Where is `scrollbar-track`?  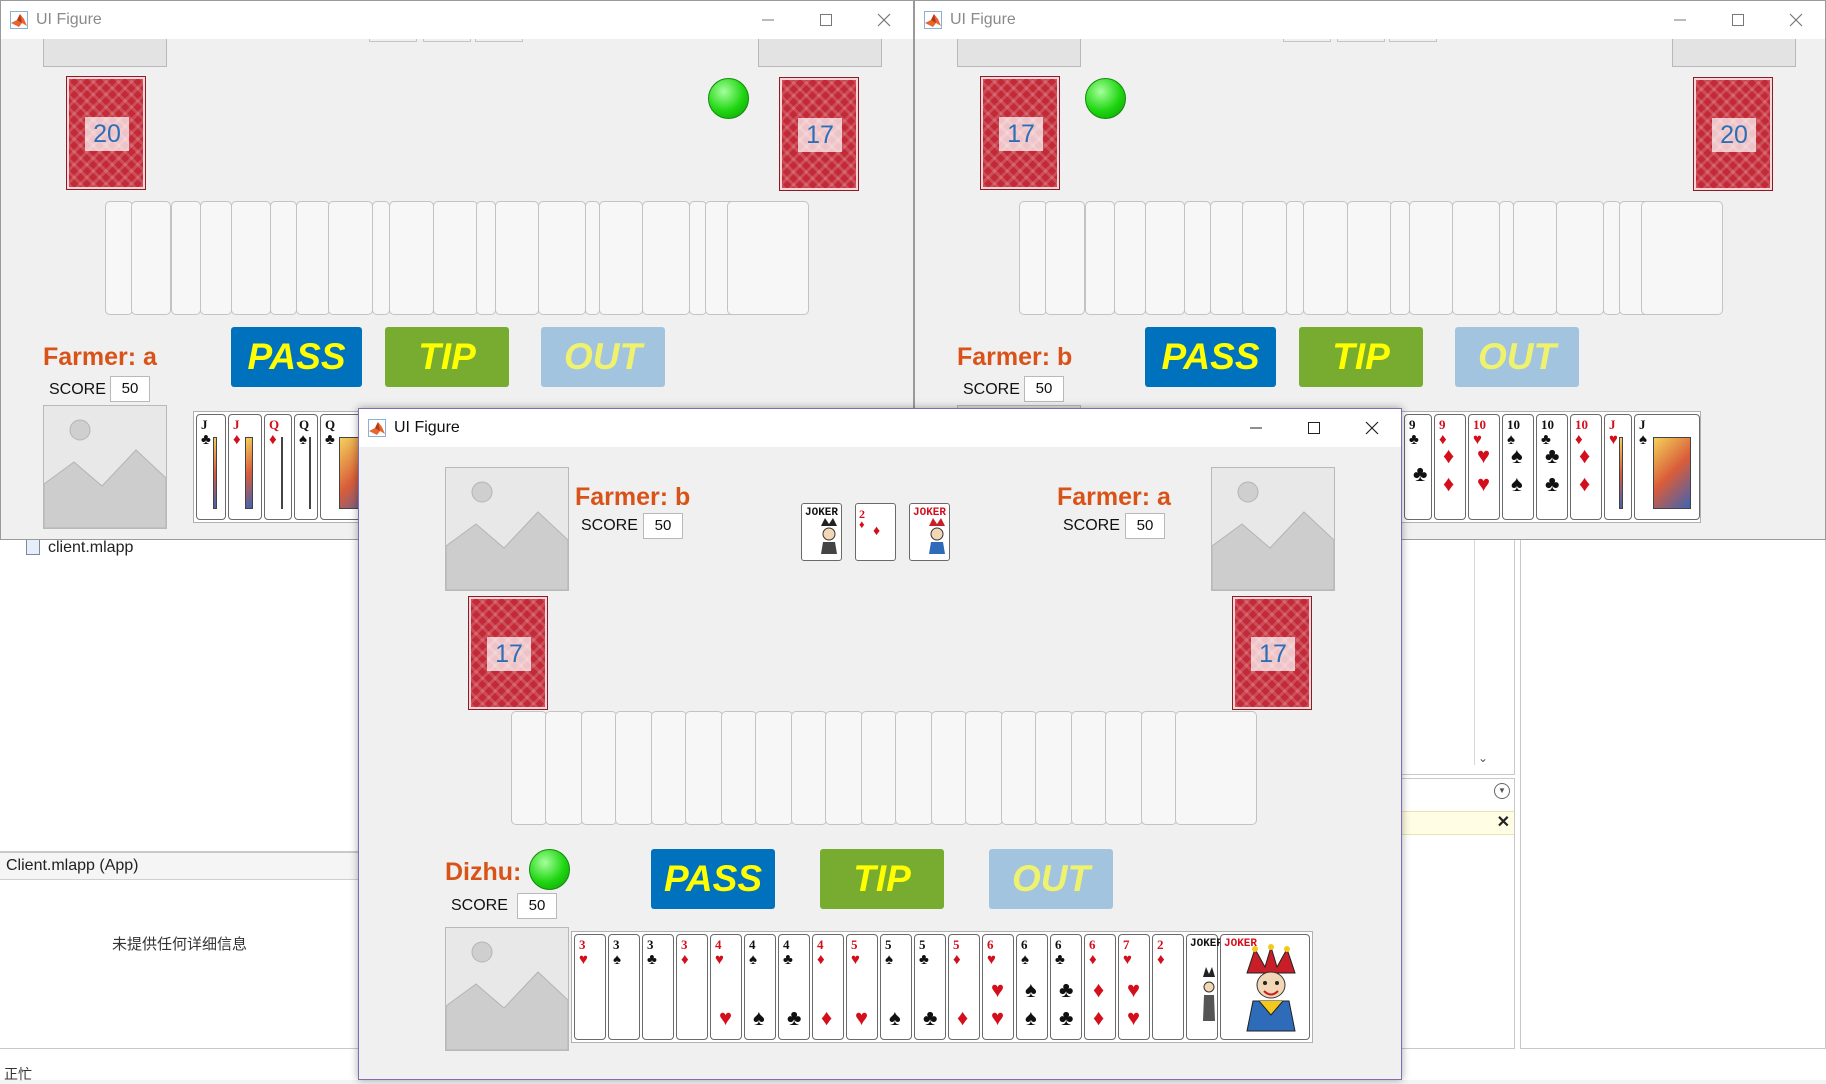 scrollbar-track is located at coordinates (1483, 650).